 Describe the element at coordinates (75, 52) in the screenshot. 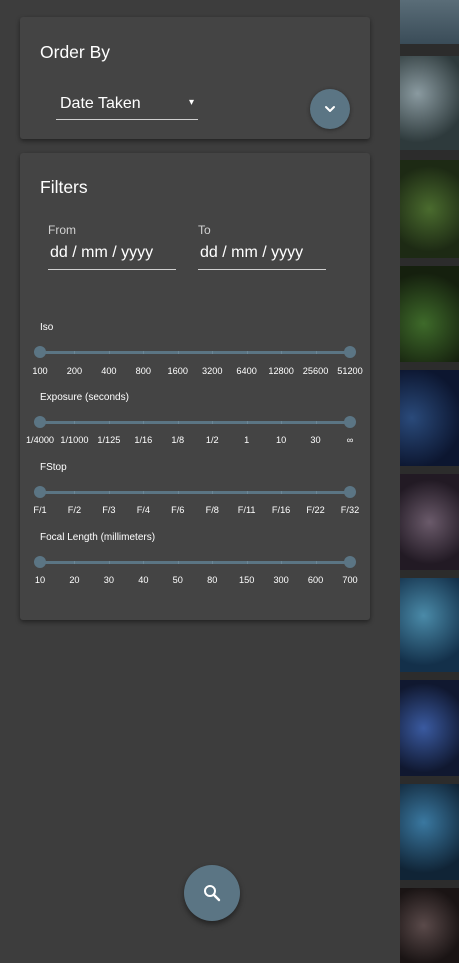

I see `order-by-title: Order By` at that location.